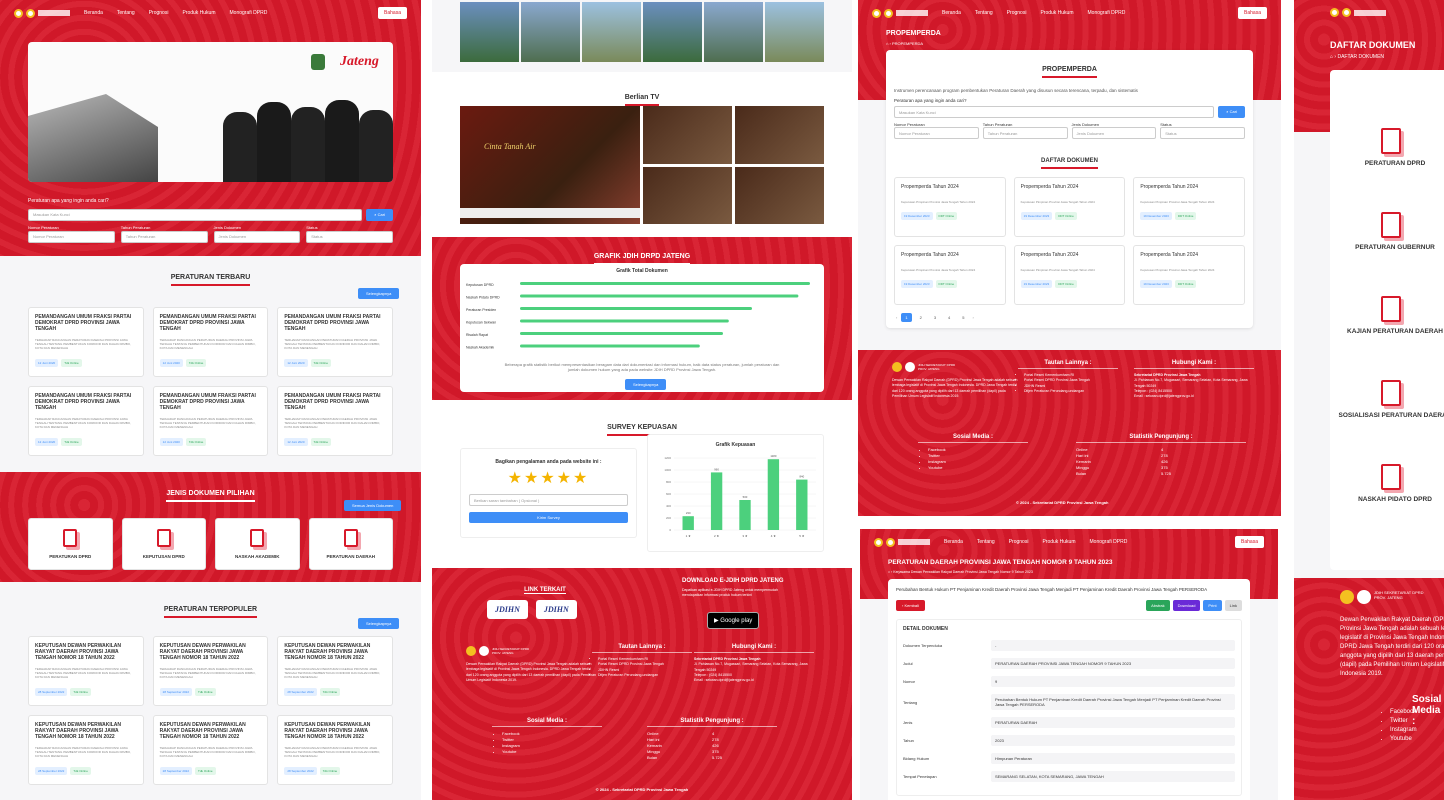 Image resolution: width=1444 pixels, height=800 pixels. What do you see at coordinates (963, 317) in the screenshot?
I see `page-button: 5` at bounding box center [963, 317].